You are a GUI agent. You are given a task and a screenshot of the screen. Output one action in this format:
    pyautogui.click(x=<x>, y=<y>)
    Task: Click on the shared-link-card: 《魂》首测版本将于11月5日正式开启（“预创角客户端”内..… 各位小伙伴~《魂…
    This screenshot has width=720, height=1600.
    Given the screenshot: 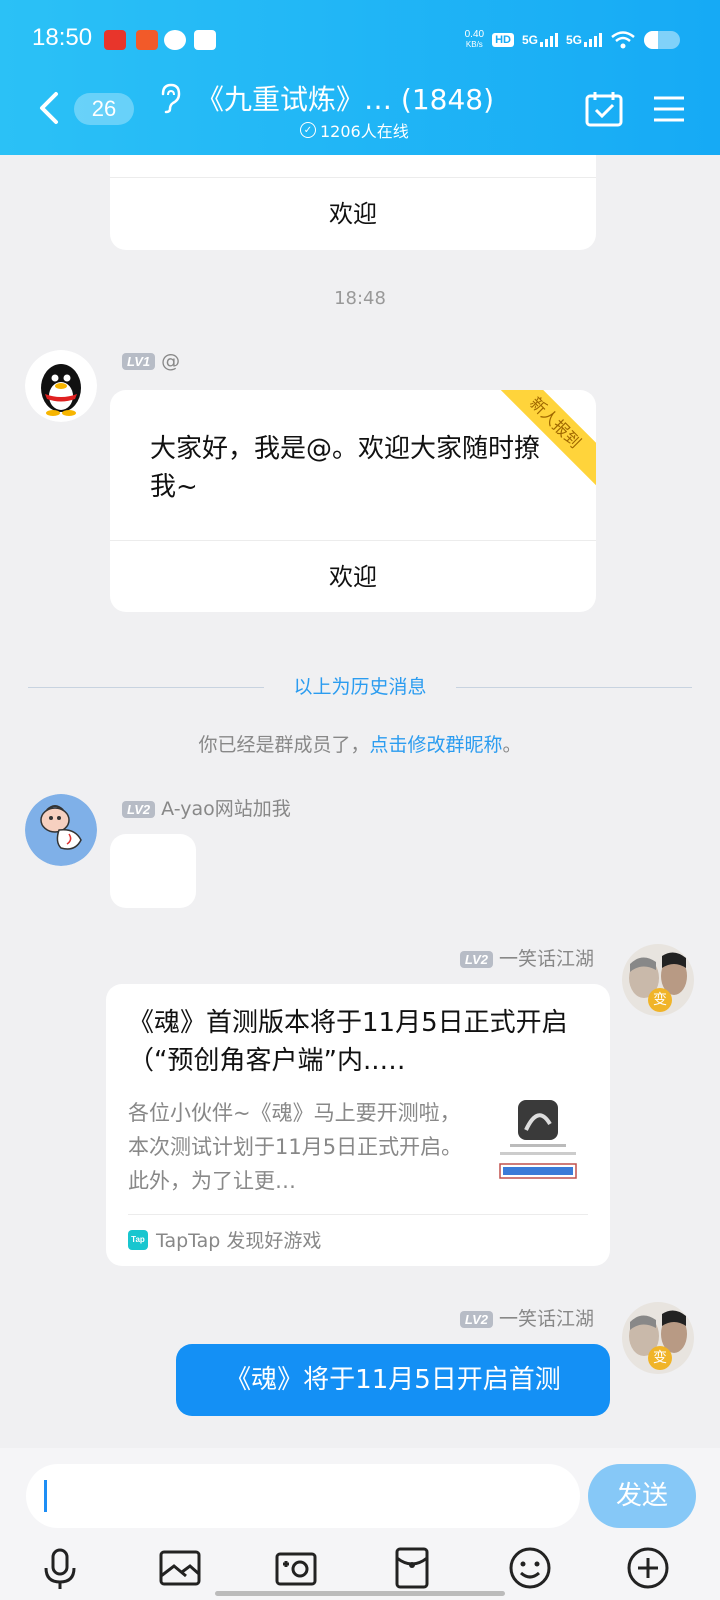 What is the action you would take?
    pyautogui.click(x=358, y=1125)
    